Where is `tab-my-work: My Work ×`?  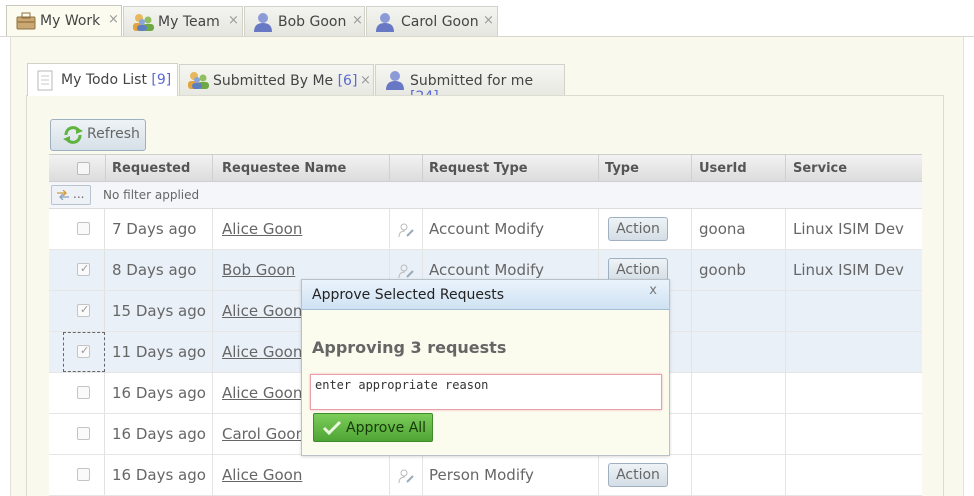 tab-my-work: My Work × is located at coordinates (64, 20).